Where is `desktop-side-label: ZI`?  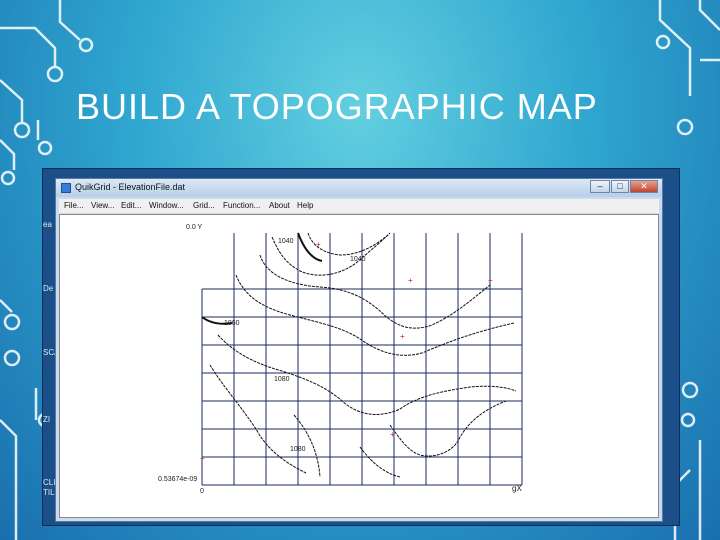 desktop-side-label: ZI is located at coordinates (47, 419).